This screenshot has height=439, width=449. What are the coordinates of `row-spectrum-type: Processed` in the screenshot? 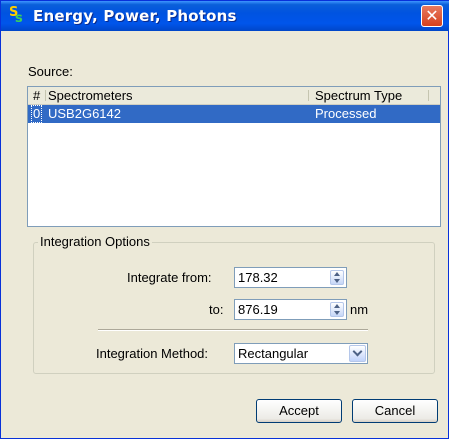 It's located at (346, 113).